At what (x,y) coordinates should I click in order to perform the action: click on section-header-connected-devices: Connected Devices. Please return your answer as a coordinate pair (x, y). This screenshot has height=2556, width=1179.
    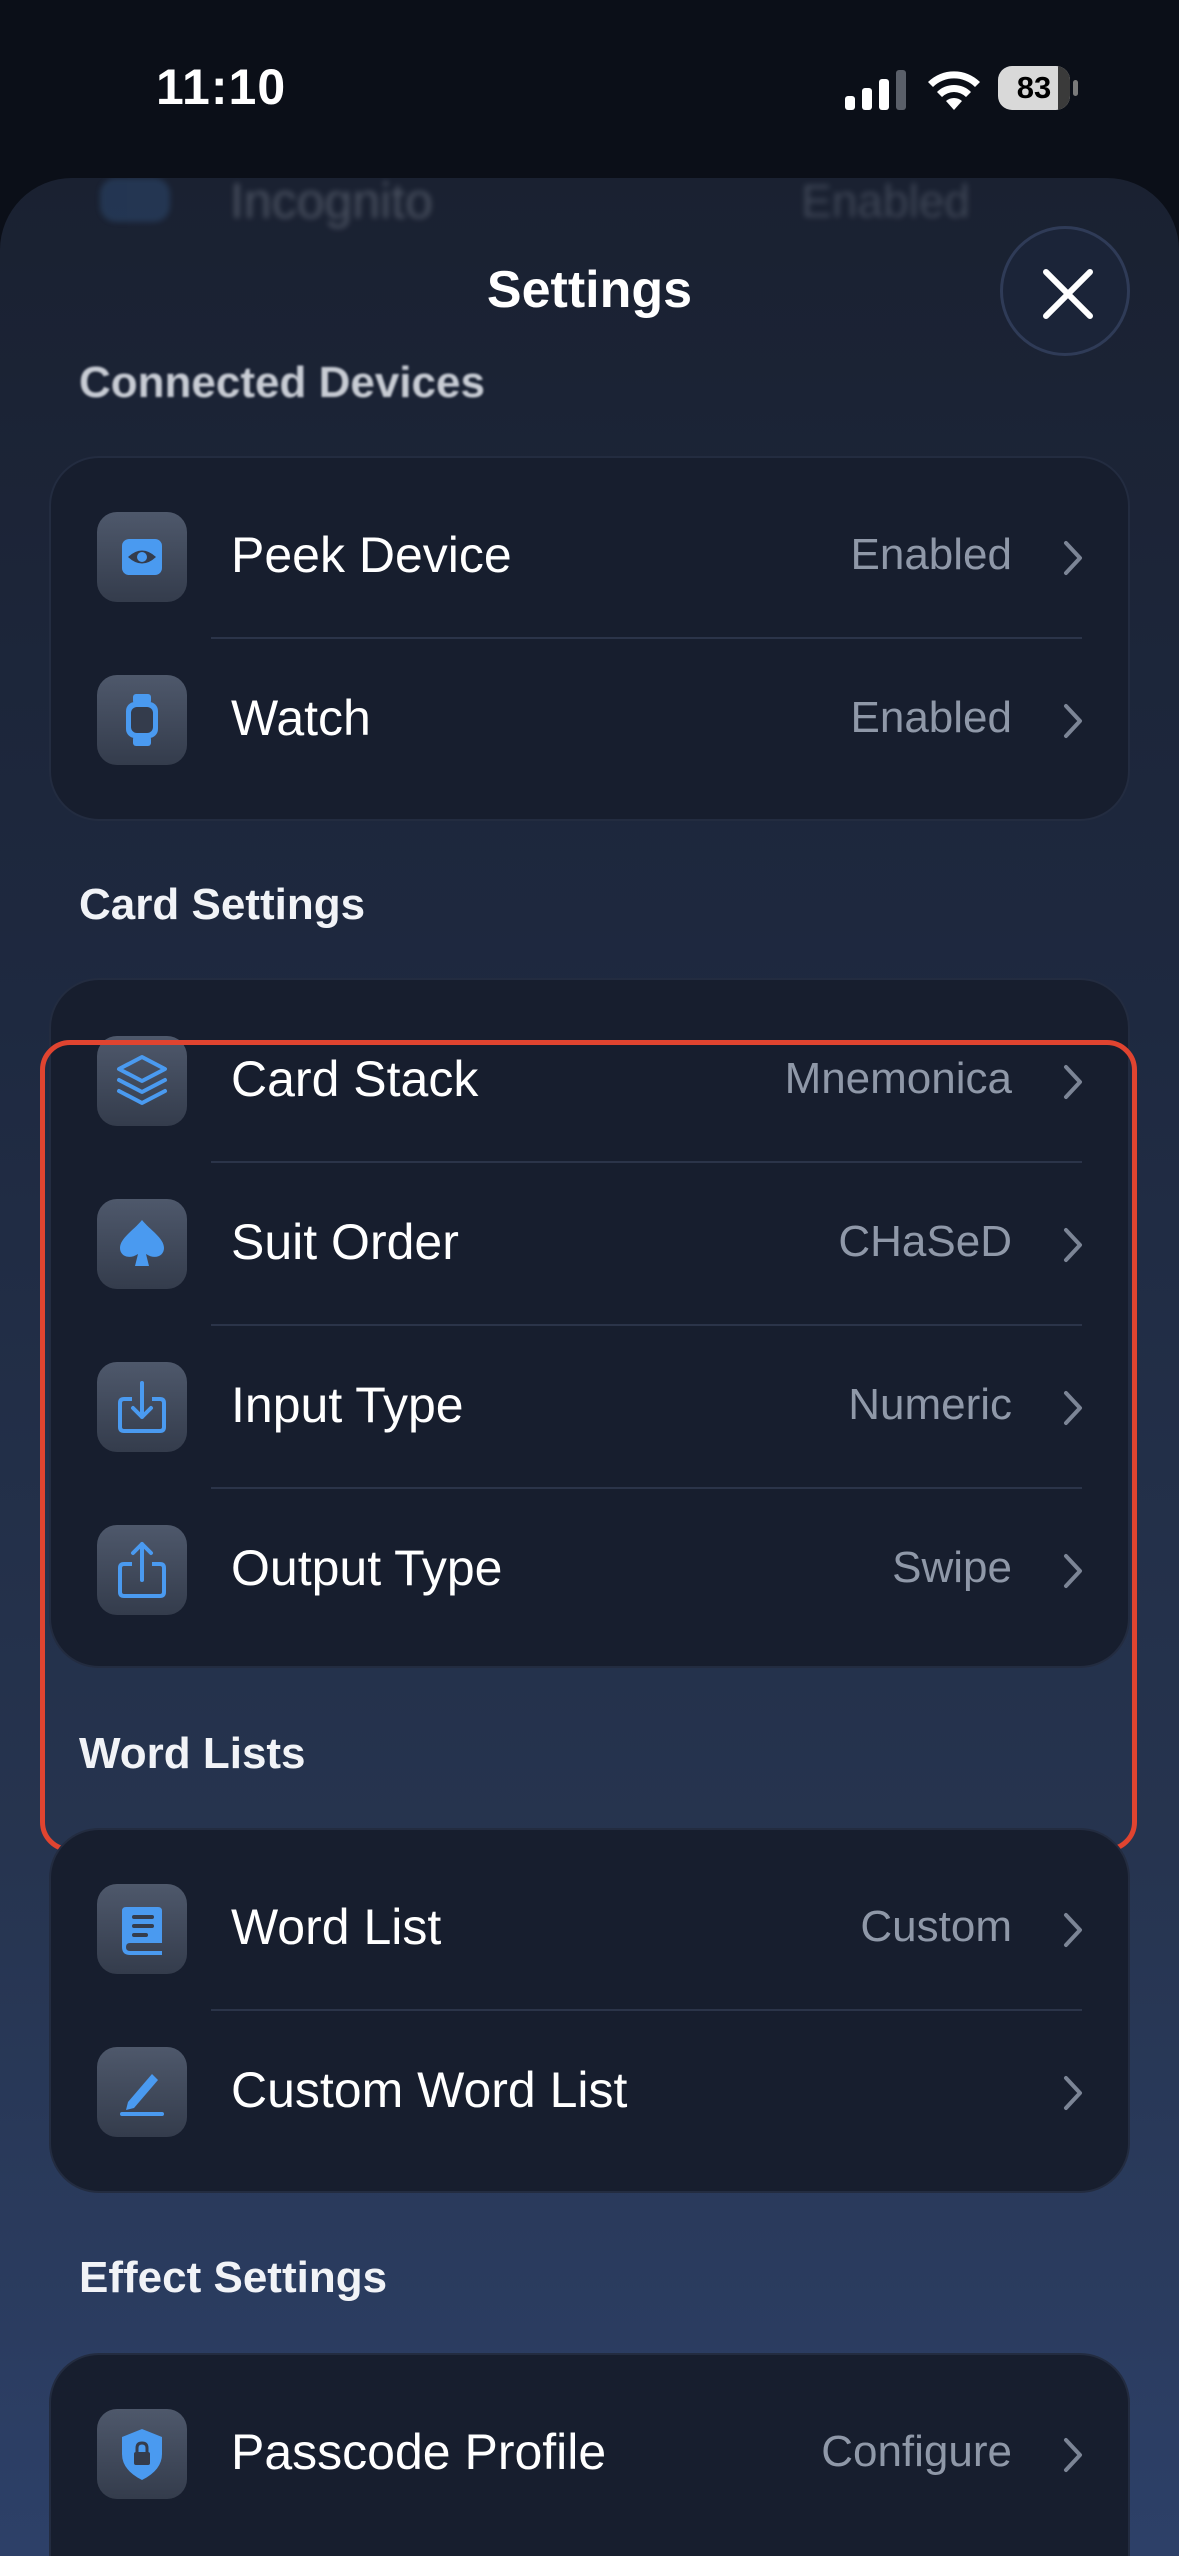
    Looking at the image, I should click on (282, 382).